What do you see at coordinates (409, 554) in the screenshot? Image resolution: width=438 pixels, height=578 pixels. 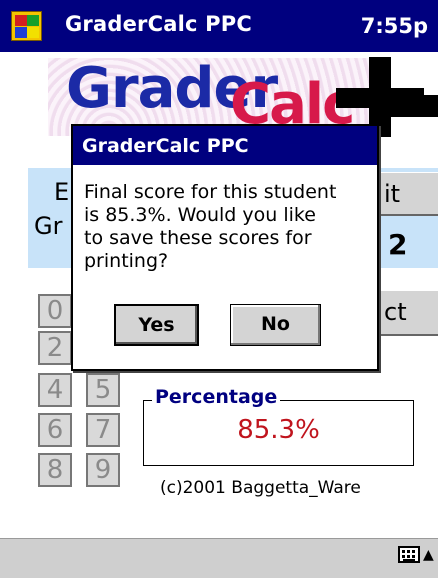 I see `keyboard-icon` at bounding box center [409, 554].